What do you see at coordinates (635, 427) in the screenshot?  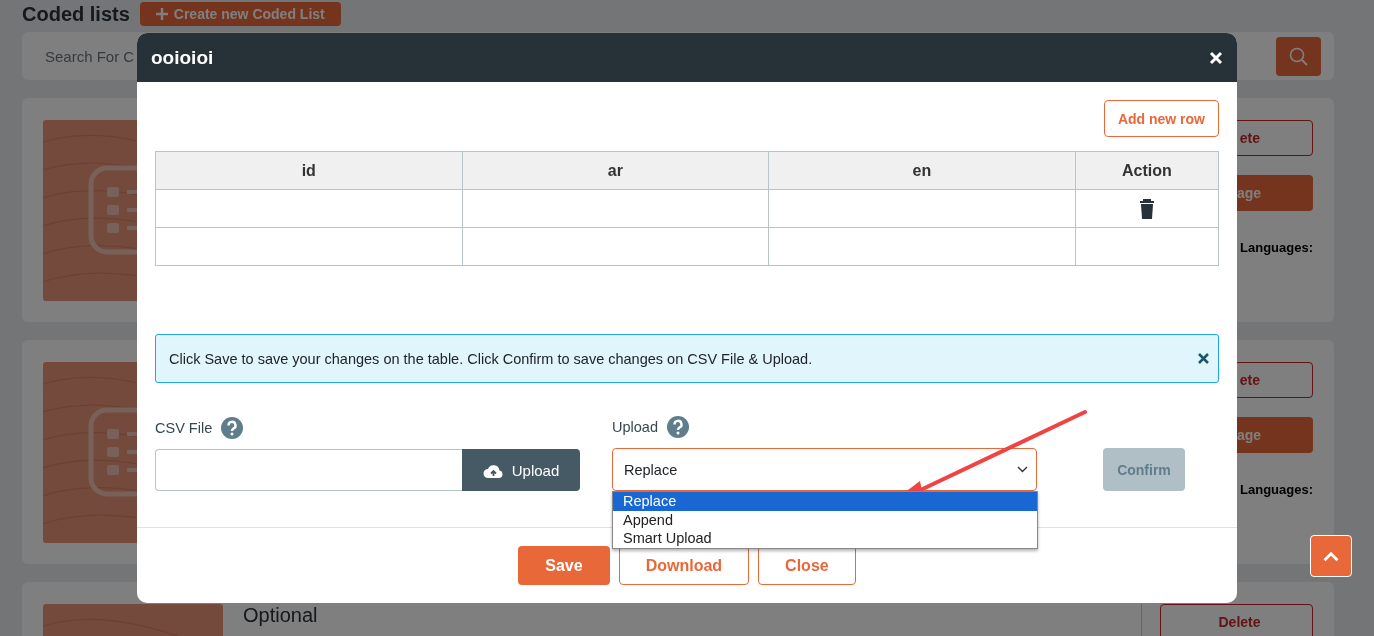 I see `field-label: Upload` at bounding box center [635, 427].